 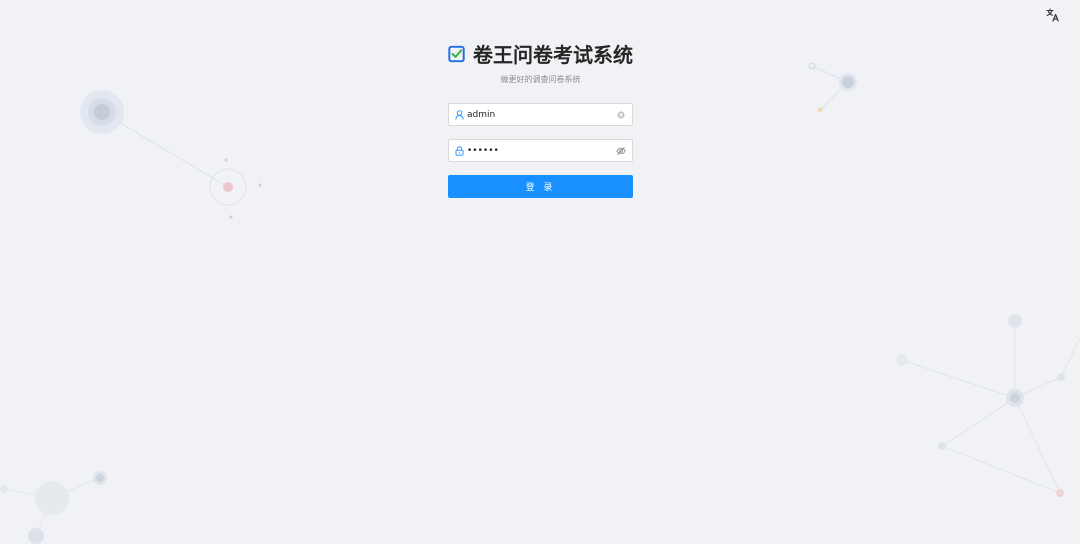 What do you see at coordinates (553, 55) in the screenshot?
I see `app-title: 卷王问卷考试系统` at bounding box center [553, 55].